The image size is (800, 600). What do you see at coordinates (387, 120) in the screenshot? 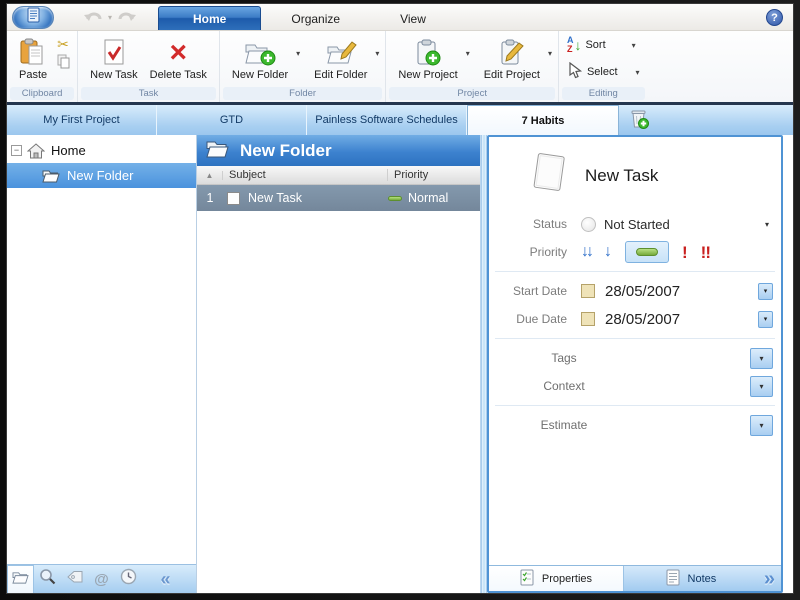
I see `project-tab-painless-software-schedules: Painless Software Schedules` at bounding box center [387, 120].